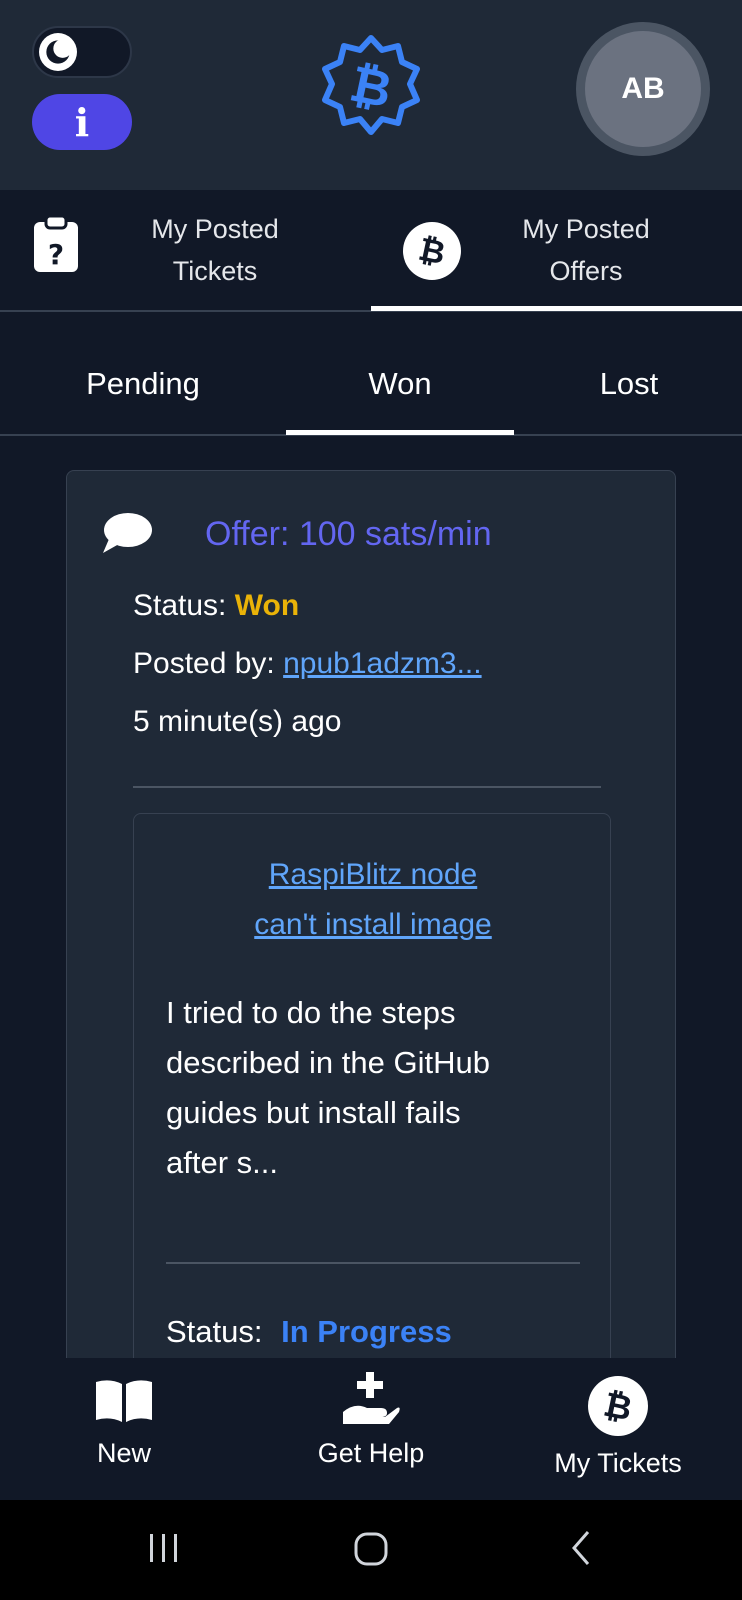  What do you see at coordinates (204, 663) in the screenshot?
I see `posted-by-label: Posted by:` at bounding box center [204, 663].